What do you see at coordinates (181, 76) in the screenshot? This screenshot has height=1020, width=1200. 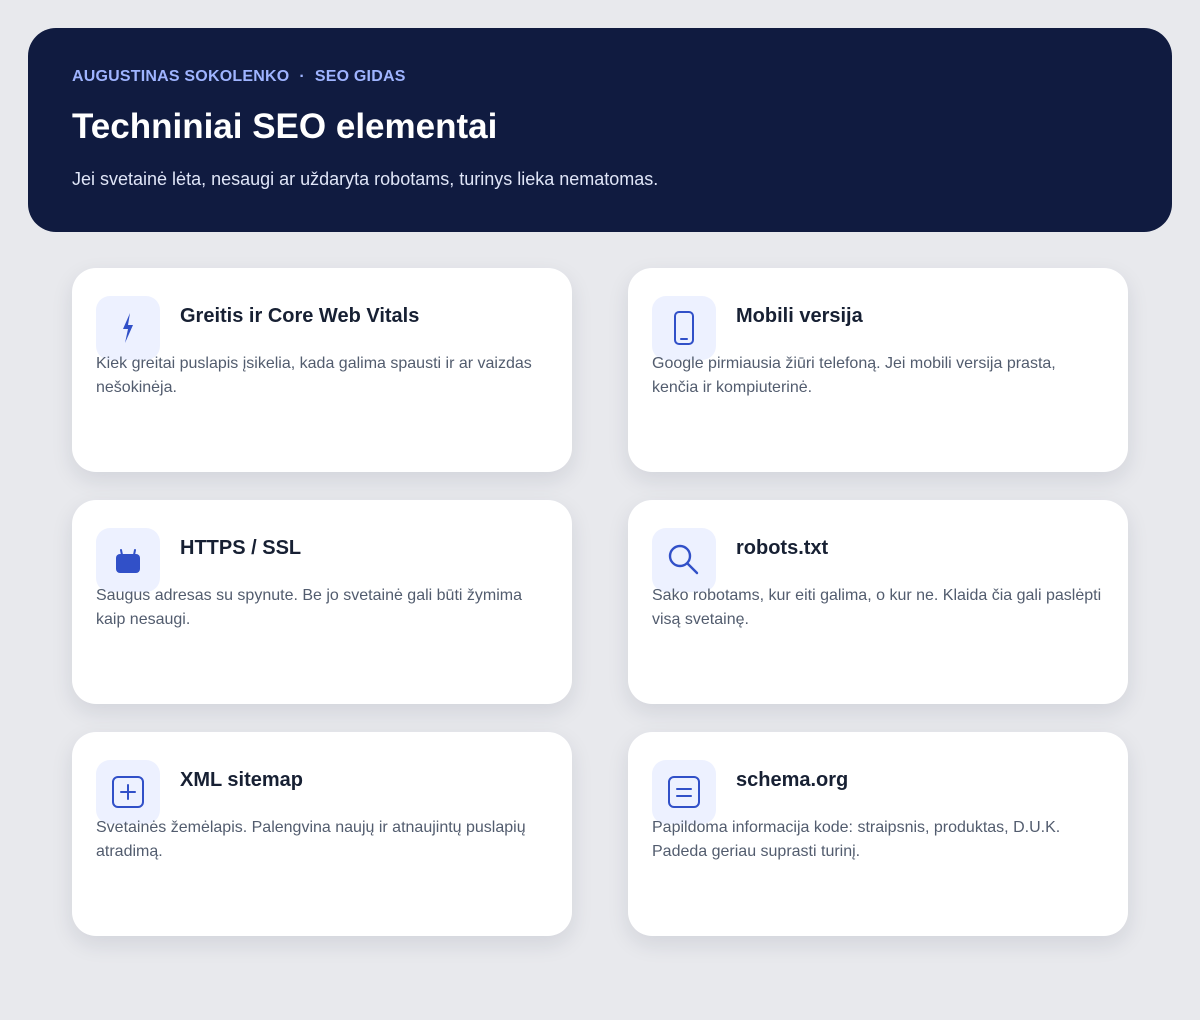 I see `author-name: AUGUSTINAS SOKOLENKO` at bounding box center [181, 76].